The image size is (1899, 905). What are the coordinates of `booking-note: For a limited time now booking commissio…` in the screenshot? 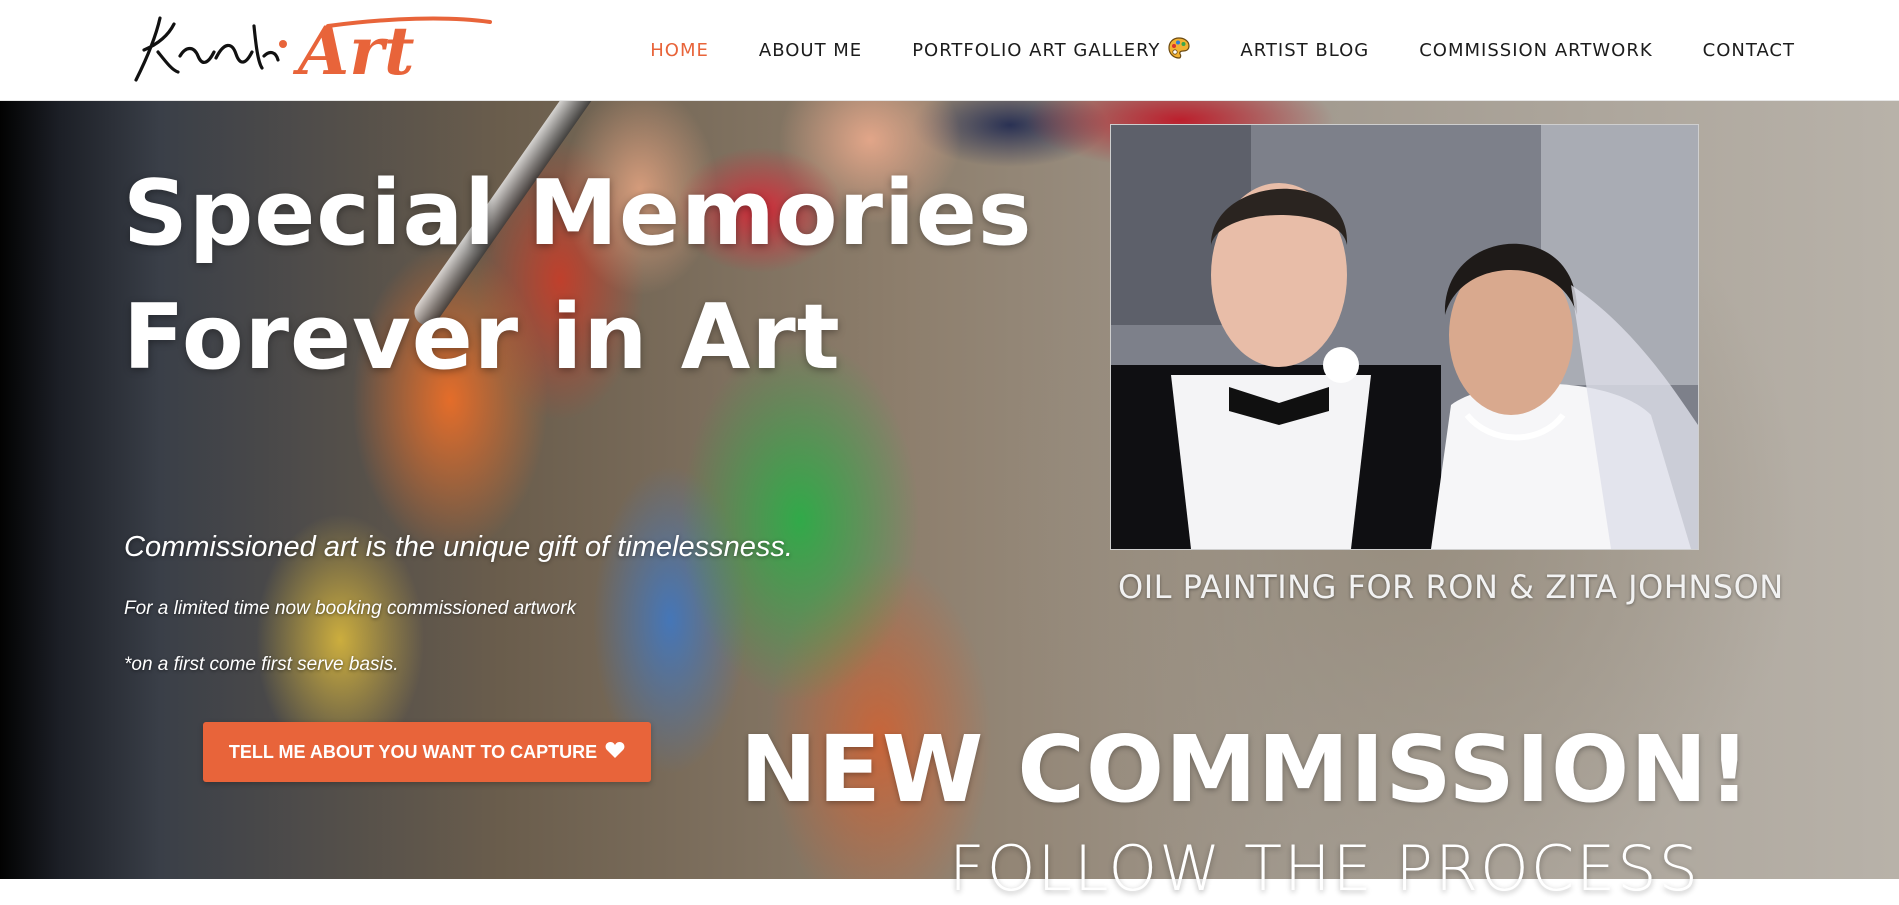 It's located at (350, 608).